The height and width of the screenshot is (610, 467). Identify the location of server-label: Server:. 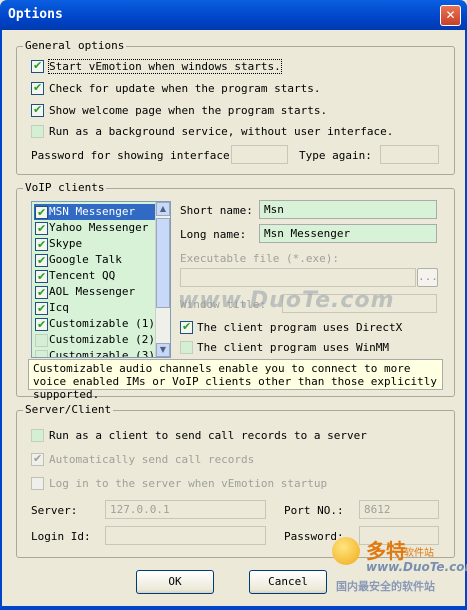
(54, 510).